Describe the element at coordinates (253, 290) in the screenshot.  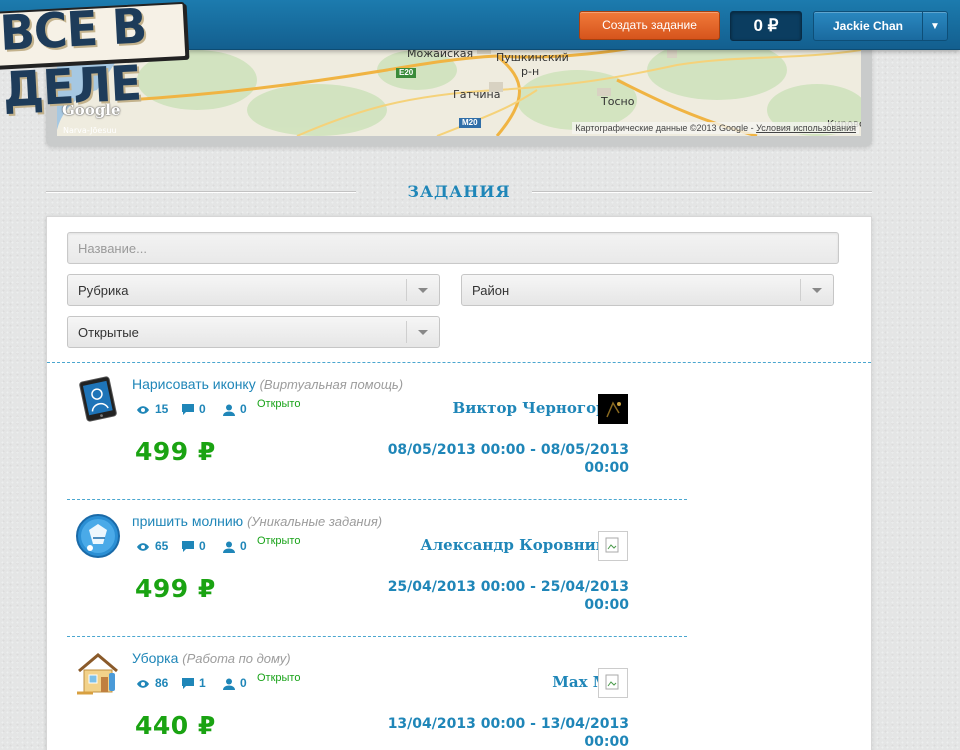
I see `category-select: Рубрика` at that location.